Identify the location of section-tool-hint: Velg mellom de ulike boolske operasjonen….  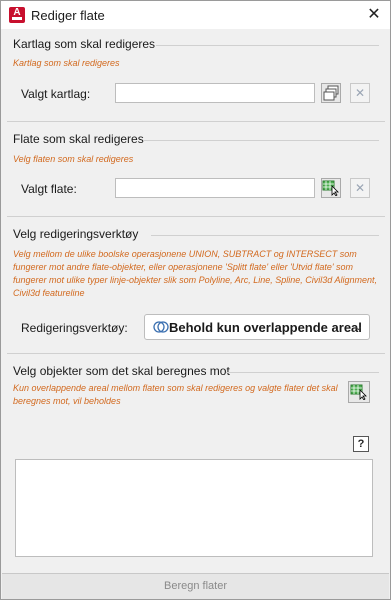
(195, 273).